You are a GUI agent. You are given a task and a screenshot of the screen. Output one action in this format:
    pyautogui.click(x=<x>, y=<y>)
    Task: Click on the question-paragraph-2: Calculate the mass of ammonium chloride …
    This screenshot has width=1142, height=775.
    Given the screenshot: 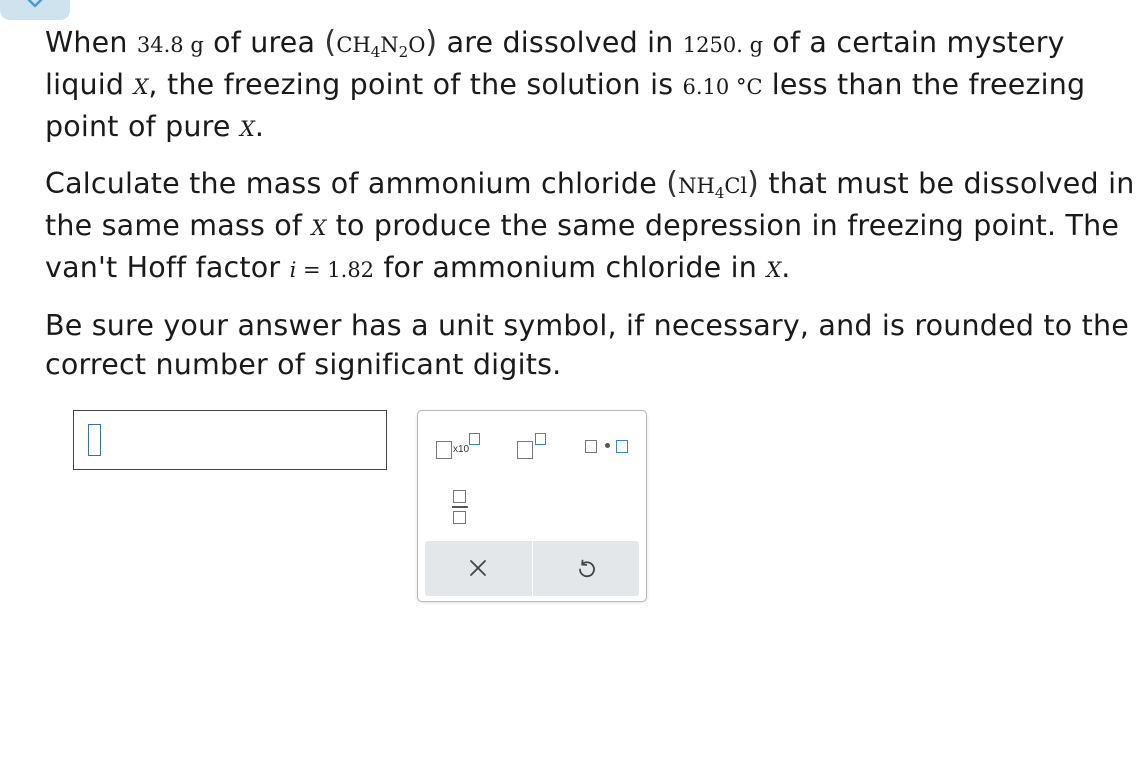 What is the action you would take?
    pyautogui.click(x=590, y=225)
    